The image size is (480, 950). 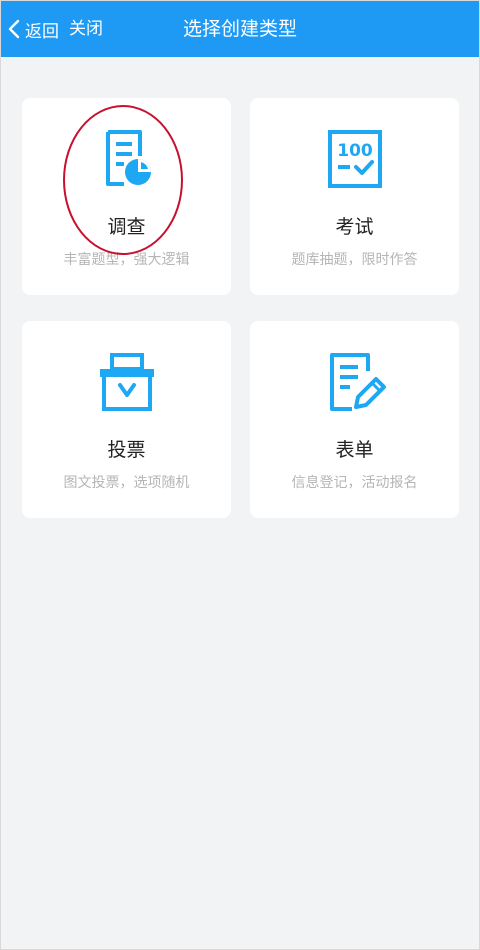 What do you see at coordinates (355, 382) in the screenshot?
I see `form-icon` at bounding box center [355, 382].